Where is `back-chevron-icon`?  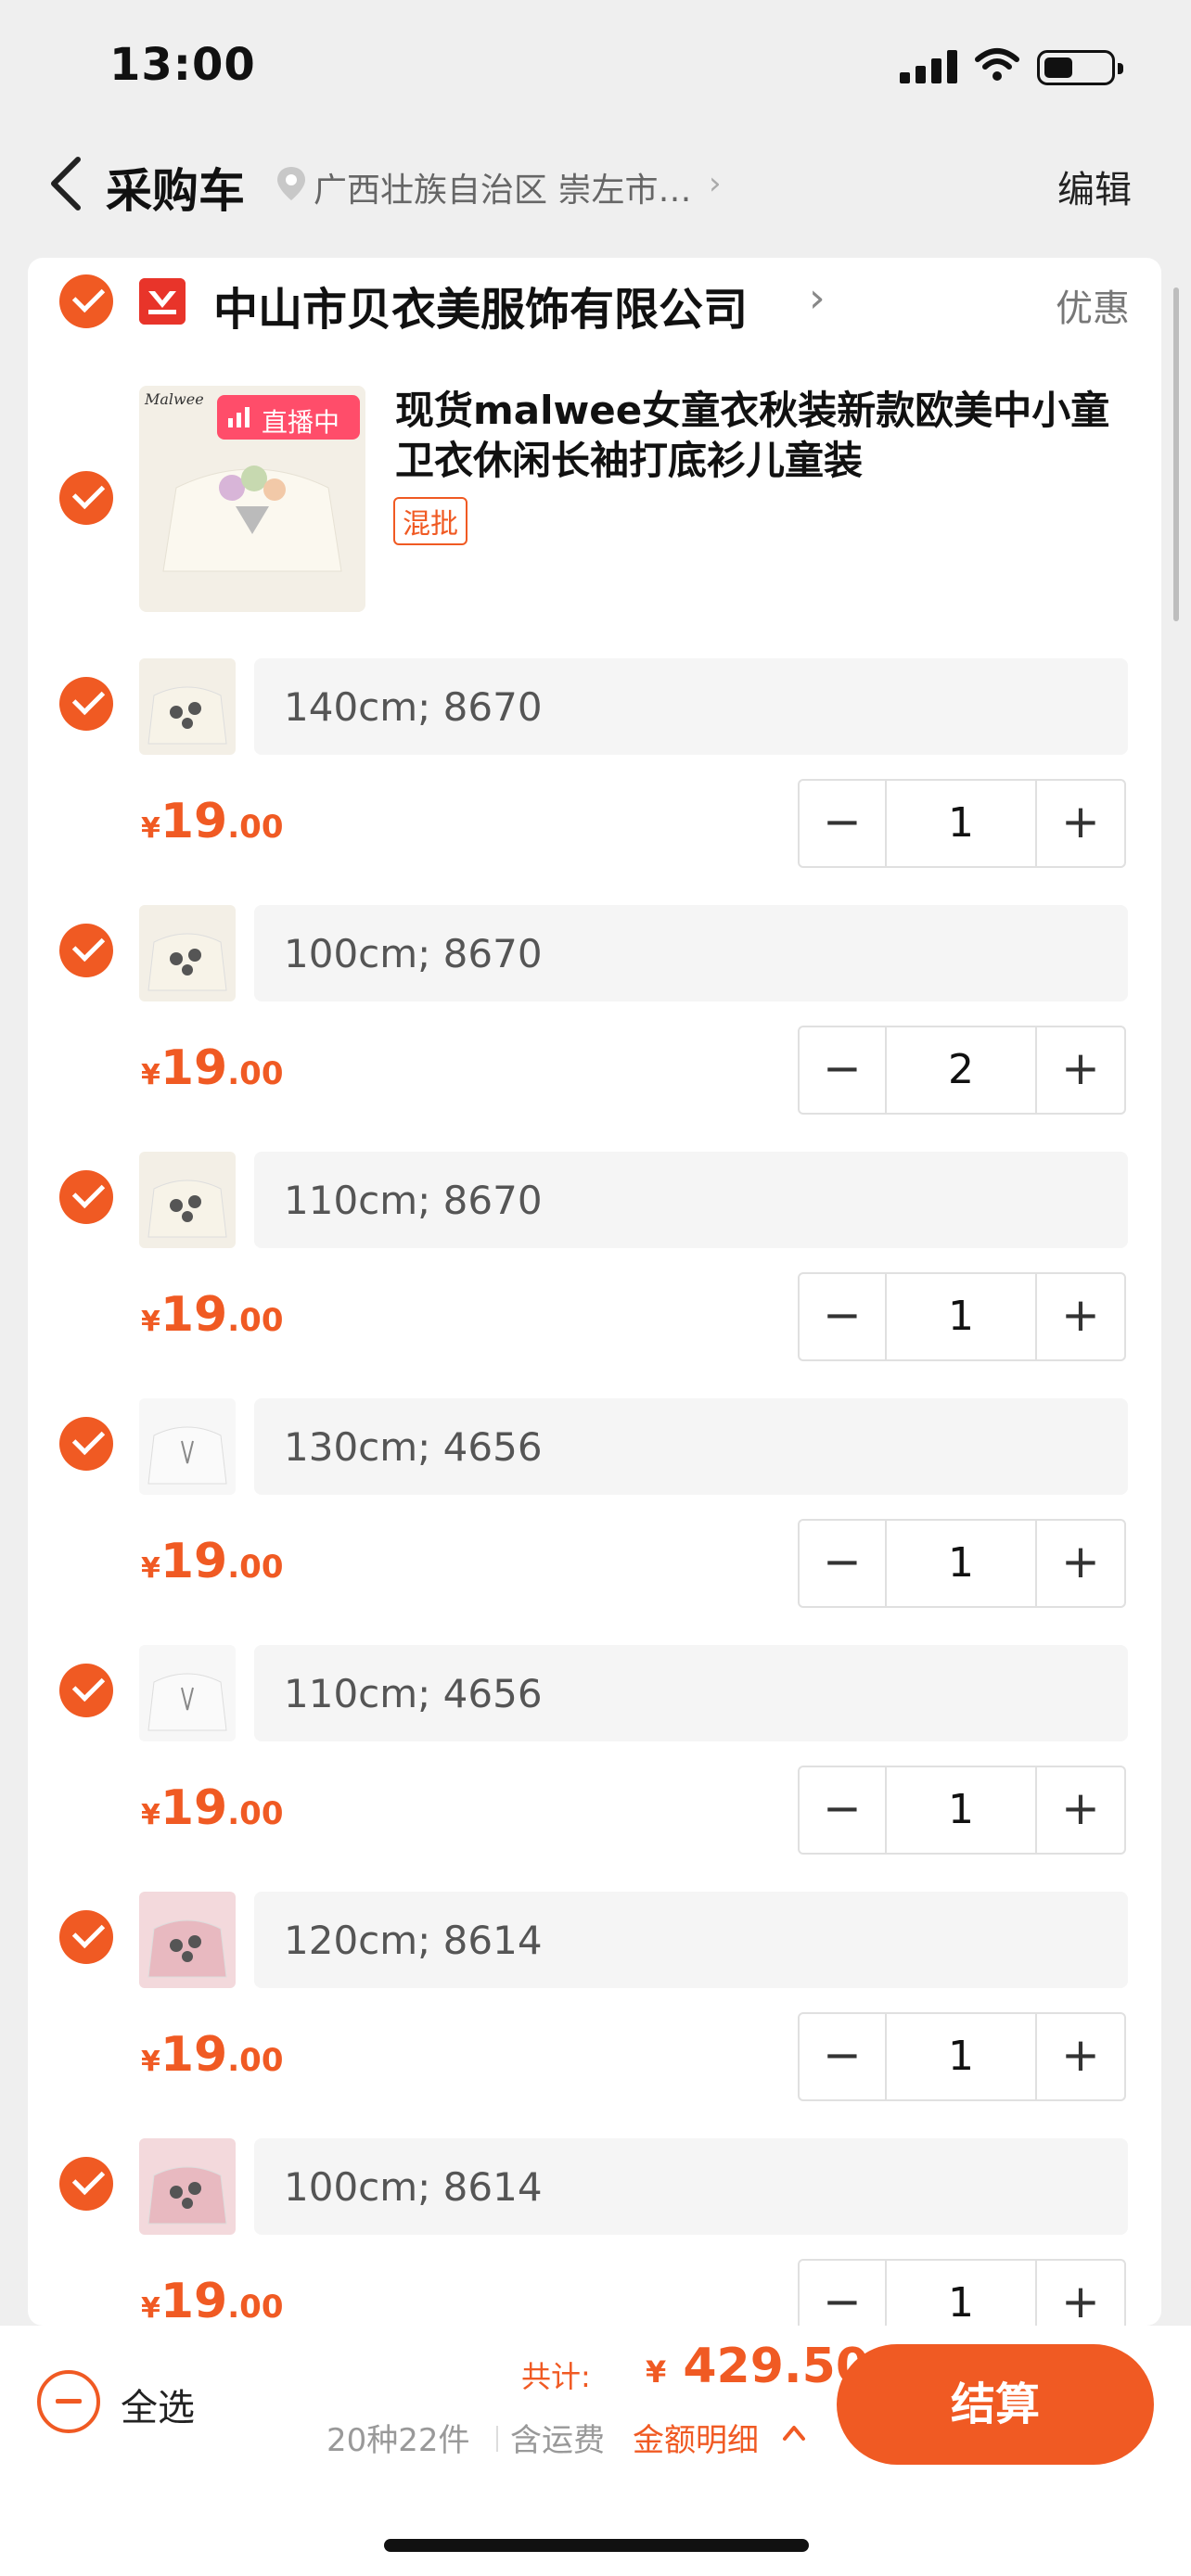
back-chevron-icon is located at coordinates (66, 183).